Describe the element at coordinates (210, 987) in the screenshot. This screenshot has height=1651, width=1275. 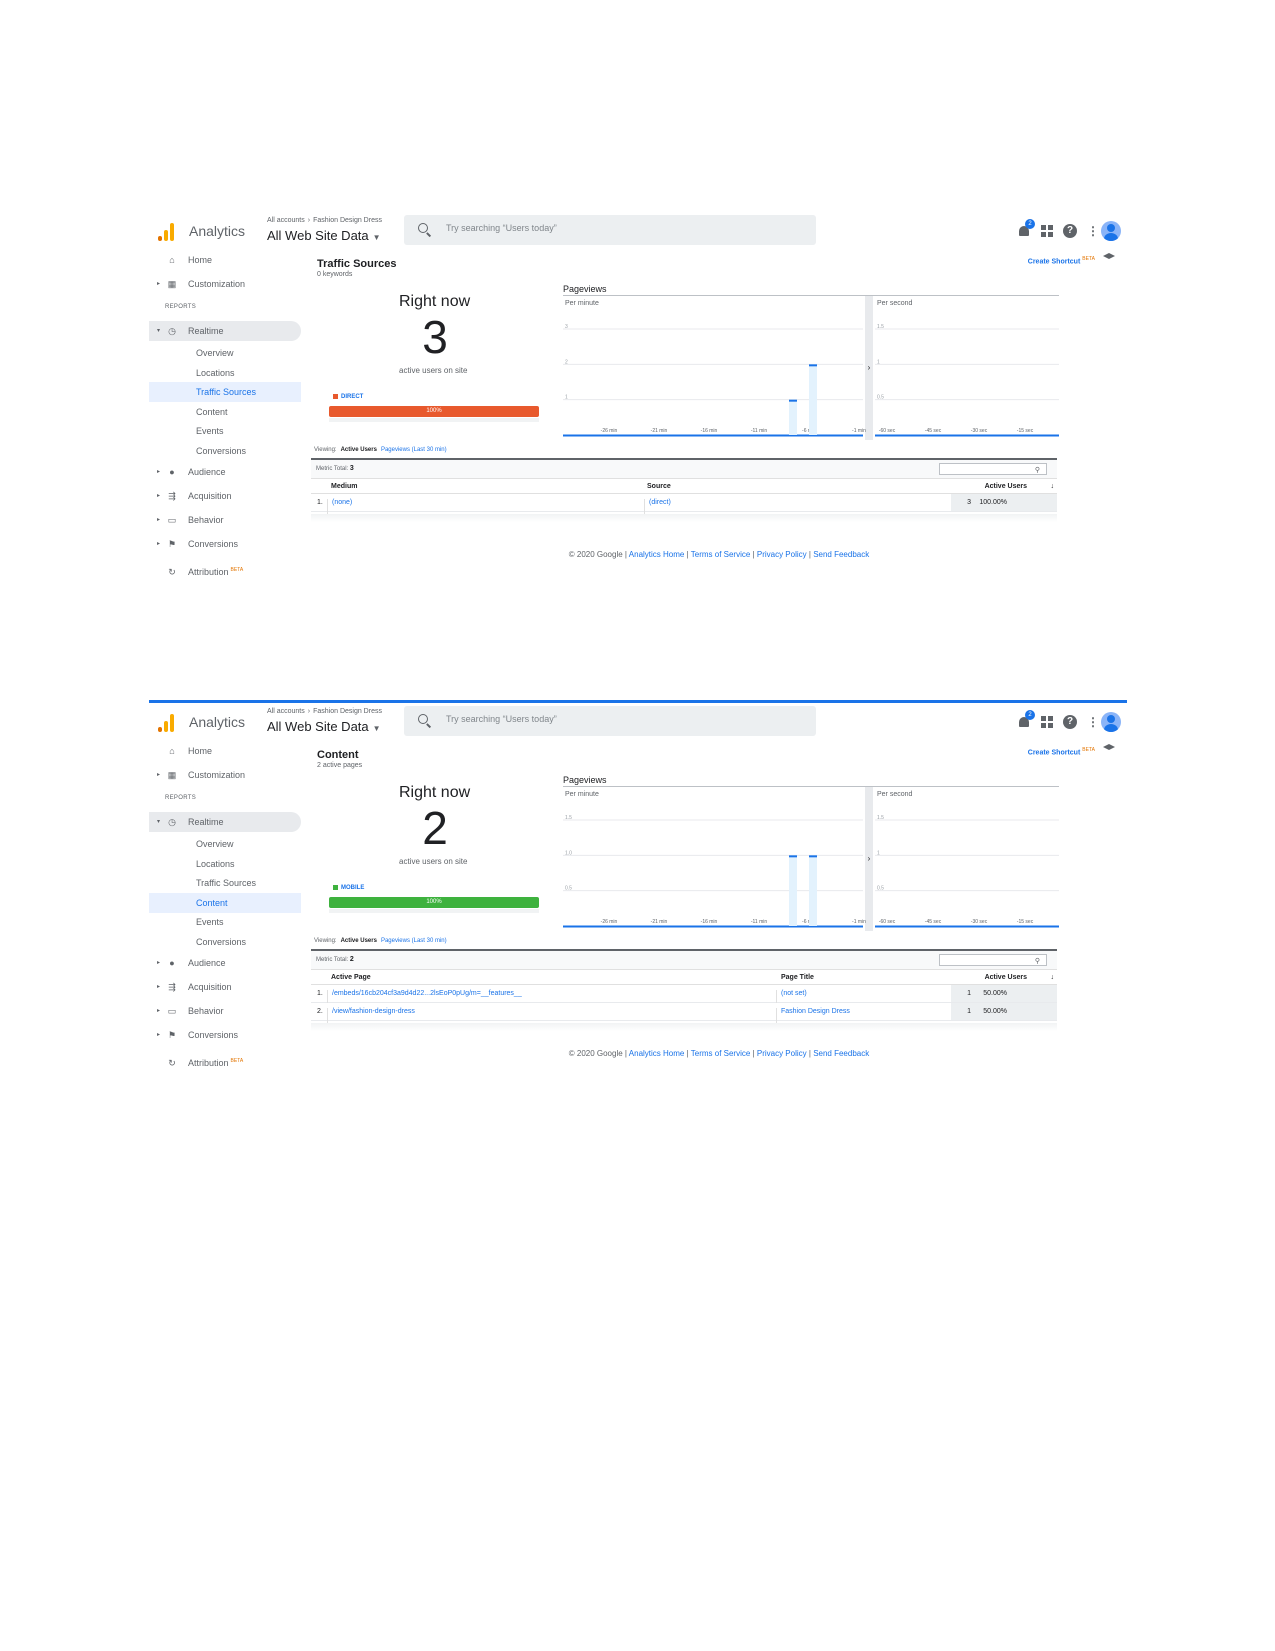
I see `sidebar-item-label: Acquisition` at that location.